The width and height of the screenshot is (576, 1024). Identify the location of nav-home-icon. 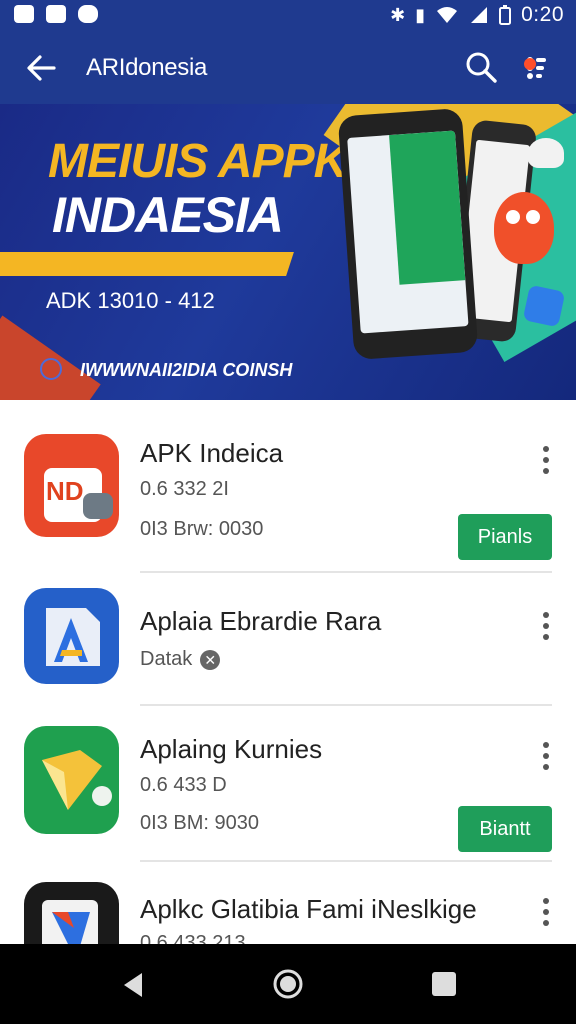
(288, 984).